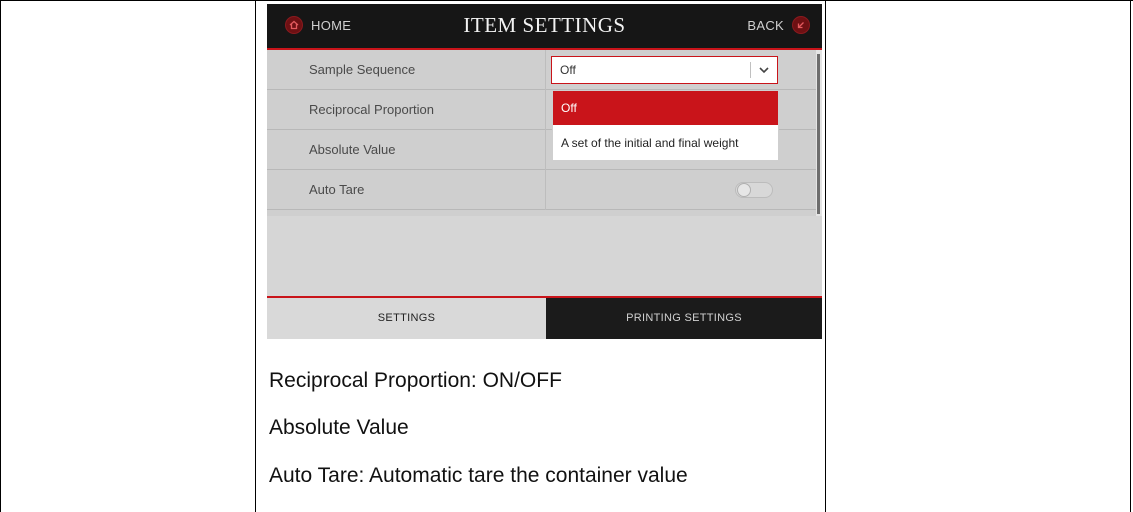 The image size is (1133, 512). Describe the element at coordinates (352, 149) in the screenshot. I see `setting-label: Absolute Value` at that location.